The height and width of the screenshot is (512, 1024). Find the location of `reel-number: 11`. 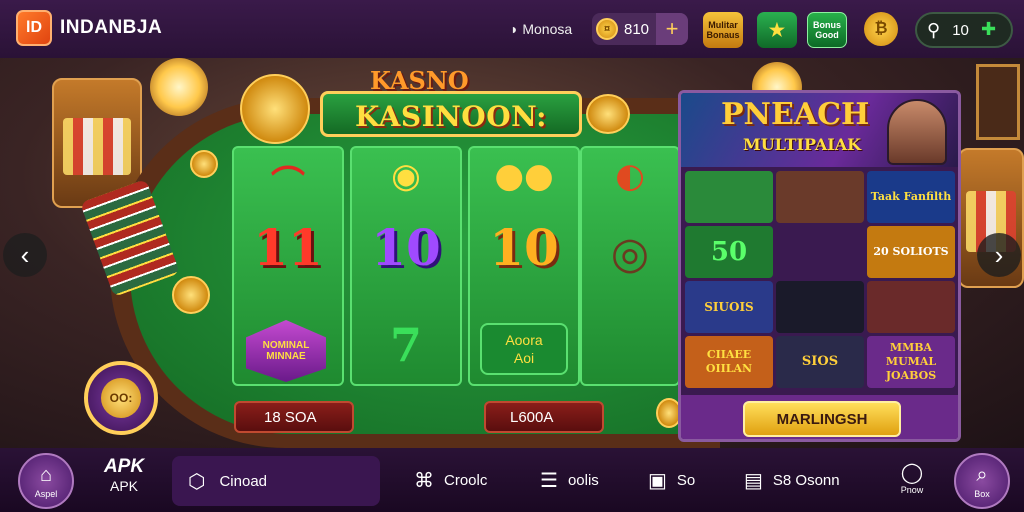

reel-number: 11 is located at coordinates (288, 247).